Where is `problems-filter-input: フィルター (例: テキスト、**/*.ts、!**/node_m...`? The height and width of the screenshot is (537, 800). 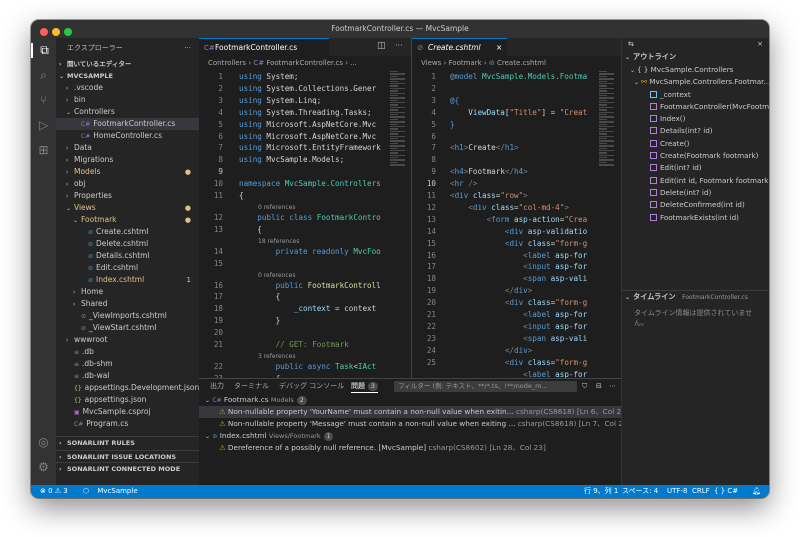 problems-filter-input: フィルター (例: テキスト、**/*.ts、!**/node_m... is located at coordinates (485, 386).